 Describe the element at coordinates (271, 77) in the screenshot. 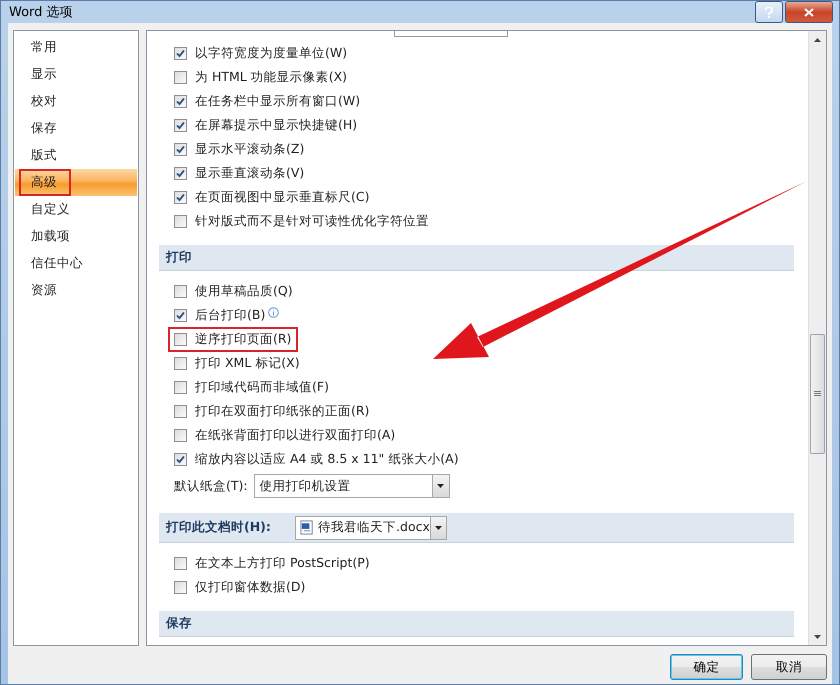

I see `option-label: 为 HTML 功能显示像素(X)` at that location.